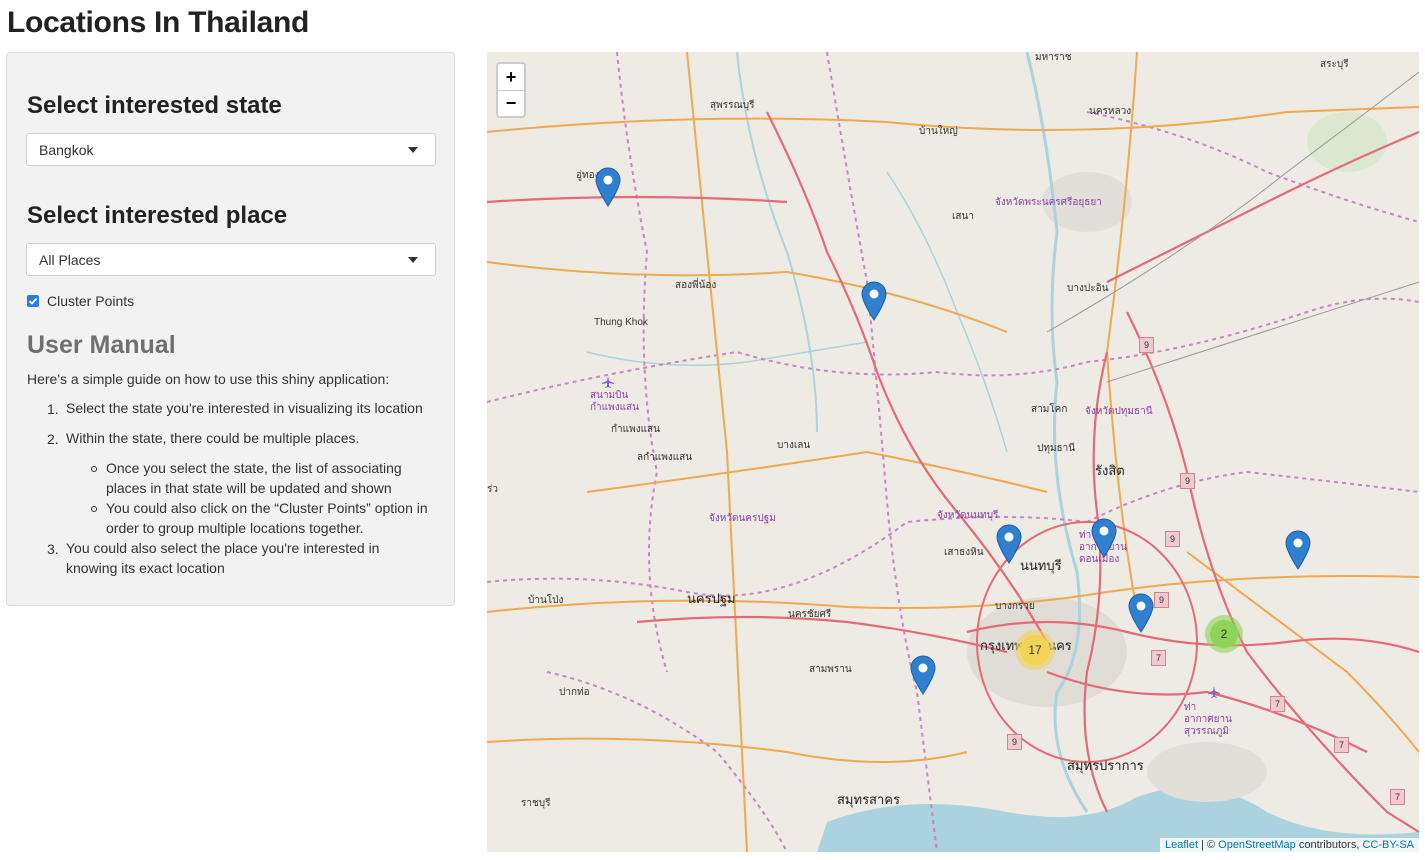 The height and width of the screenshot is (860, 1425). Describe the element at coordinates (101, 345) in the screenshot. I see `manual-title: User Manual` at that location.